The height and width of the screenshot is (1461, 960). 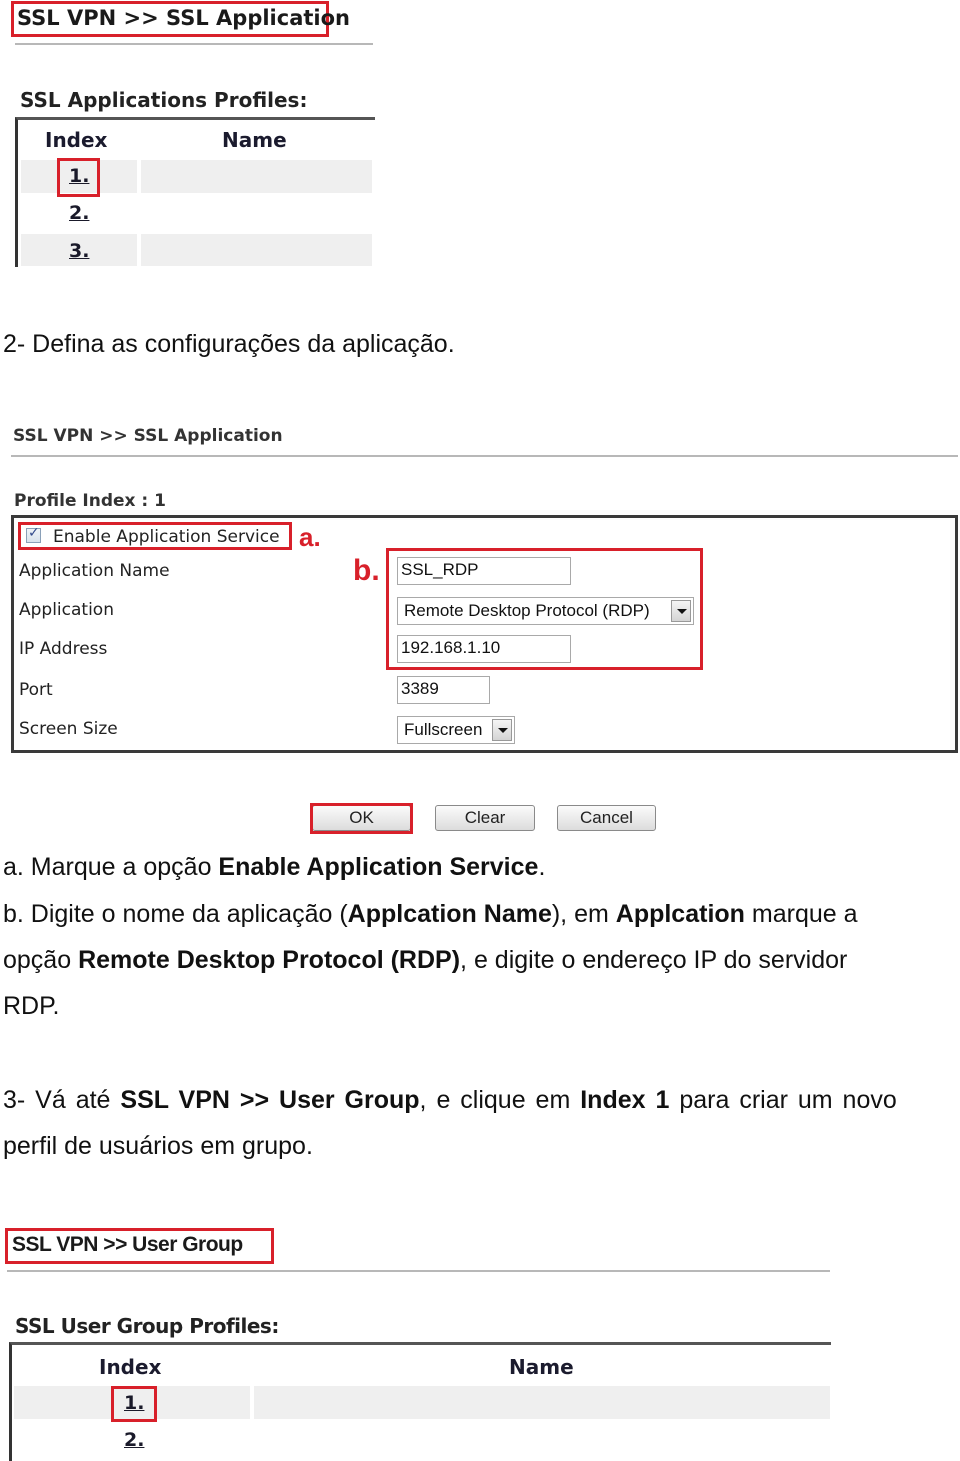 What do you see at coordinates (36, 690) in the screenshot?
I see `label-port: Port` at bounding box center [36, 690].